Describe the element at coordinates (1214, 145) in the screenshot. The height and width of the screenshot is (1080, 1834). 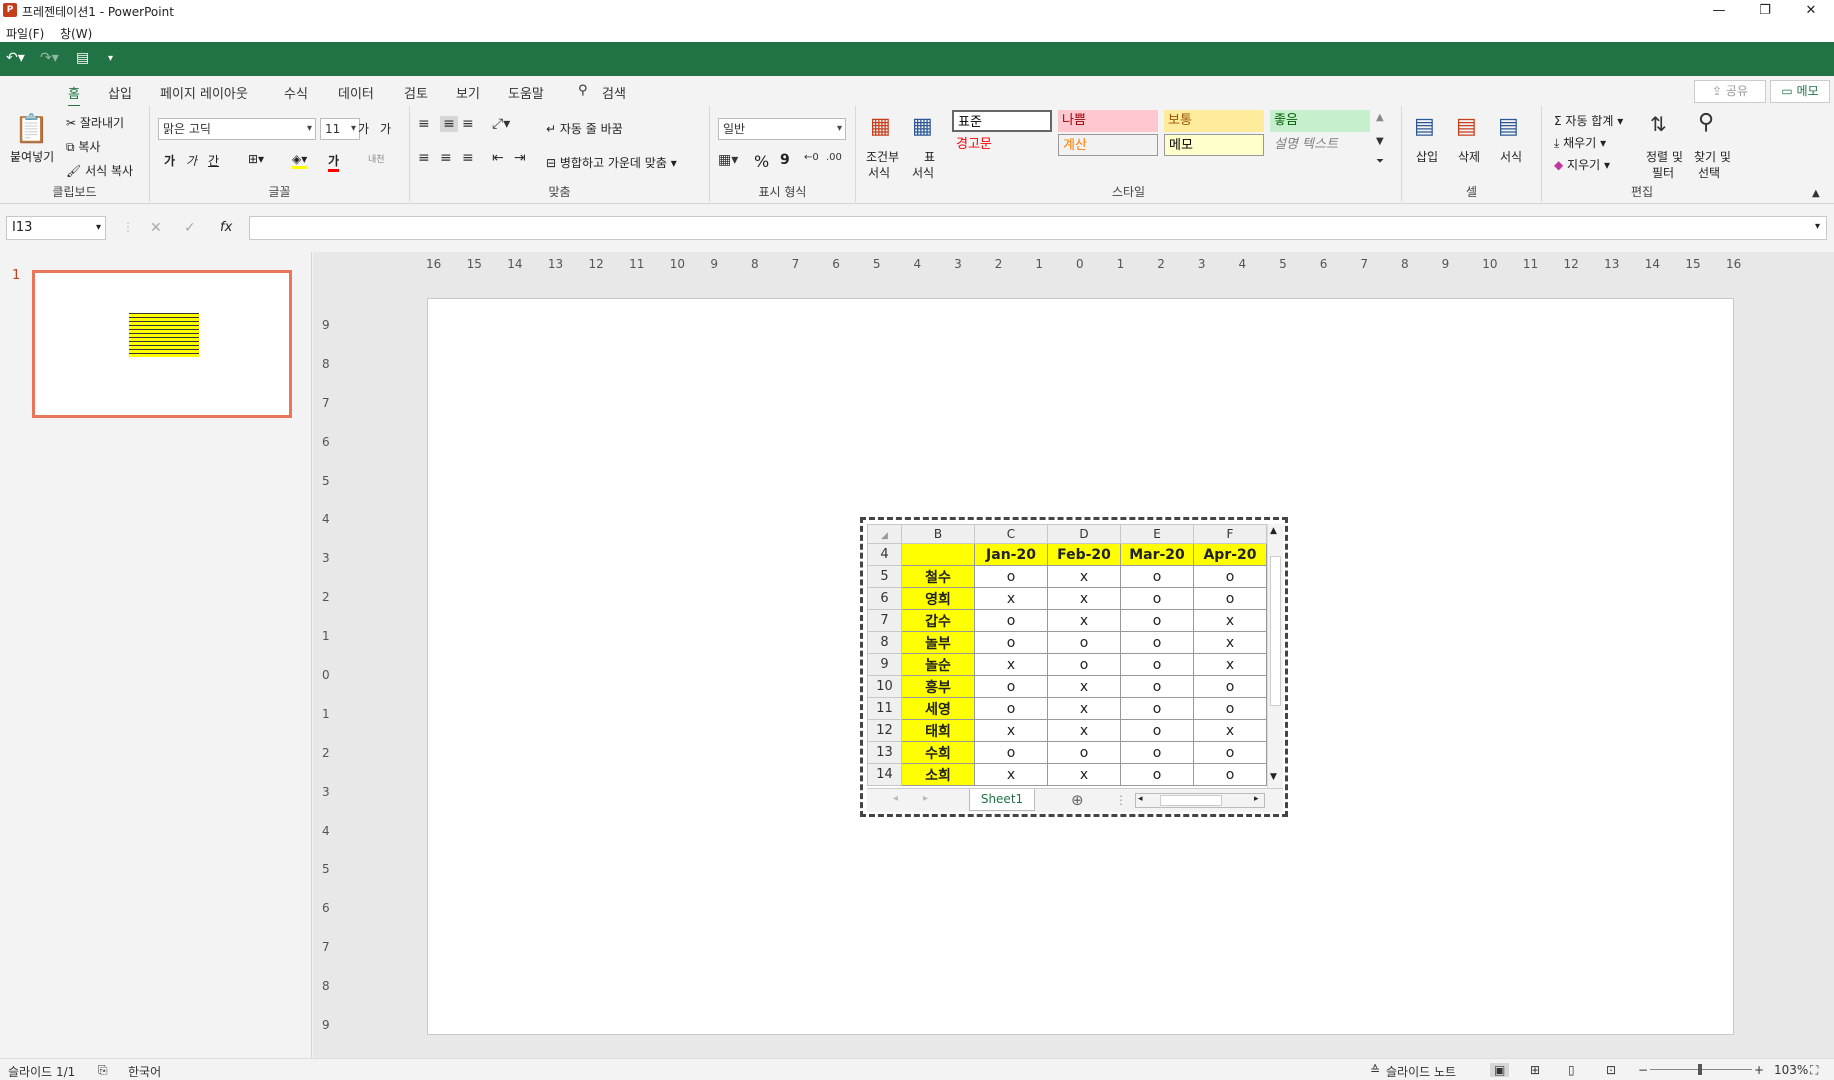
I see `cell-style-6: 메모` at that location.